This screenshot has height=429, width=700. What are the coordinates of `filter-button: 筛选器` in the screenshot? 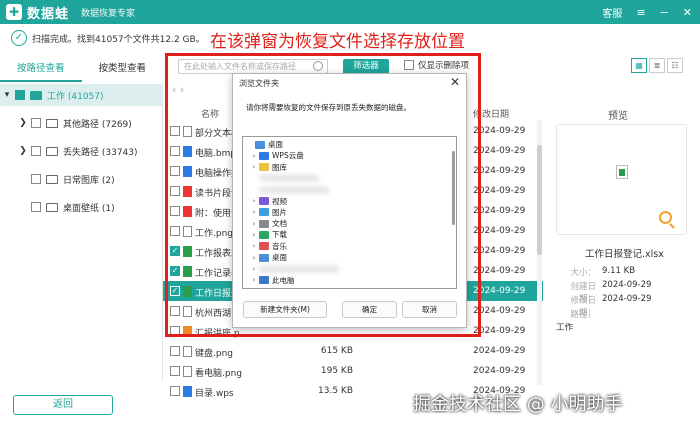 It's located at (366, 66).